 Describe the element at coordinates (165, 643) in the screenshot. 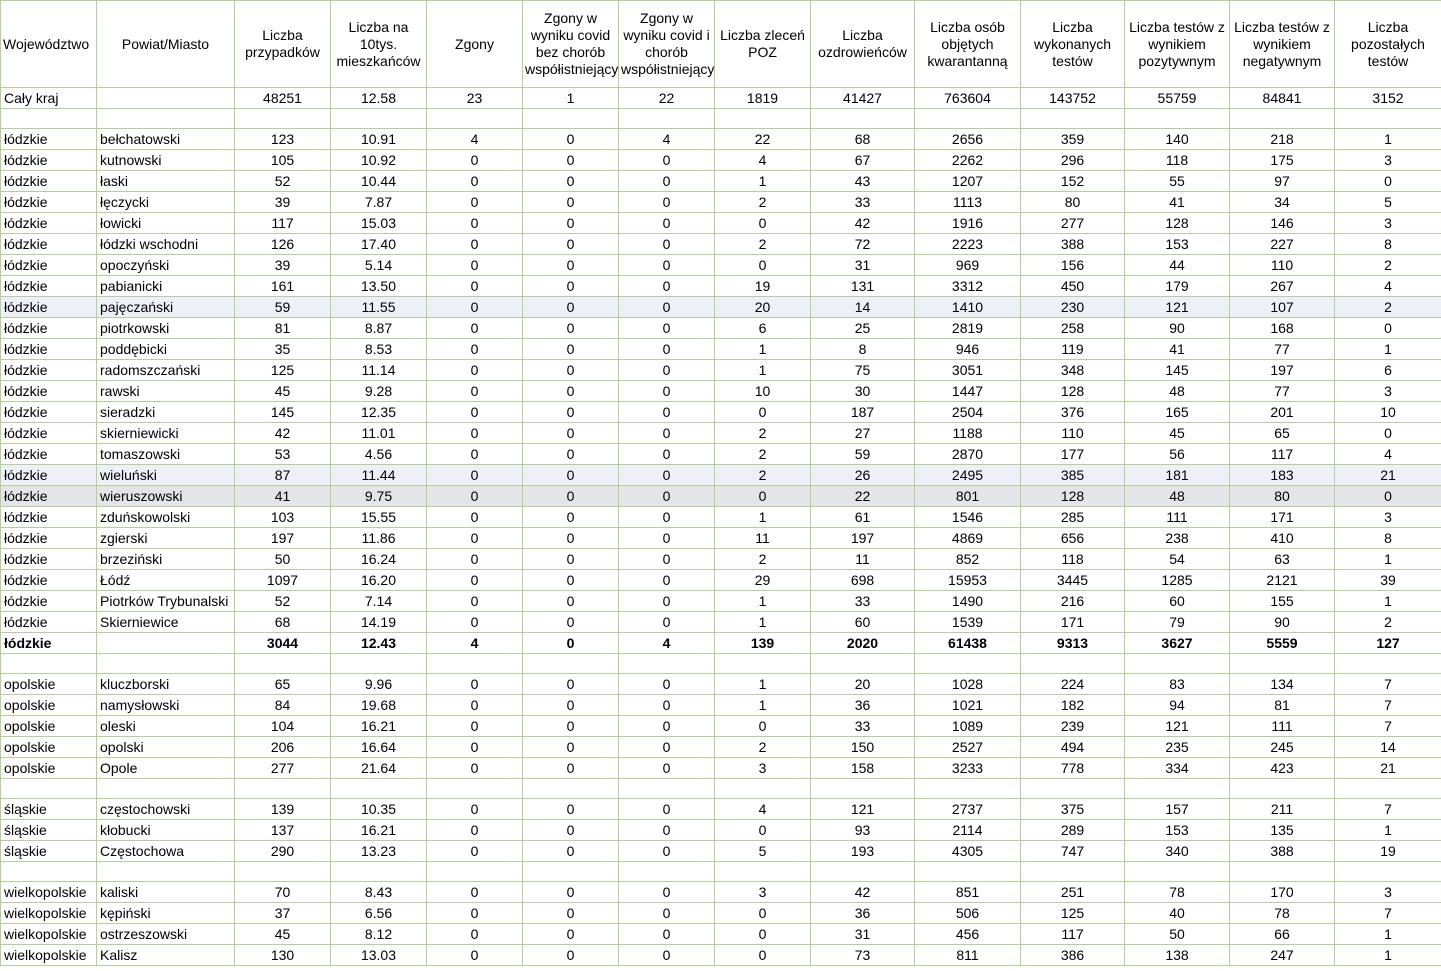

I see `cell-powiat-miasto` at that location.